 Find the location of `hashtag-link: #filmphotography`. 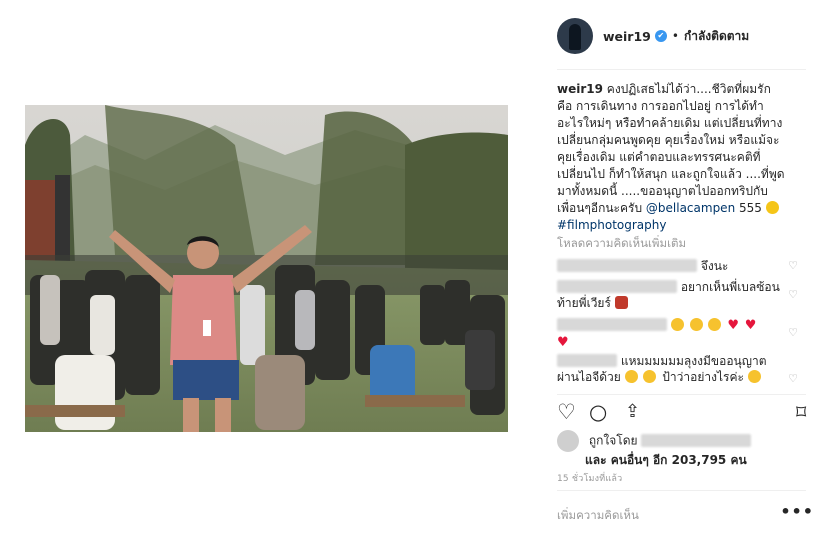

hashtag-link: #filmphotography is located at coordinates (611, 225).